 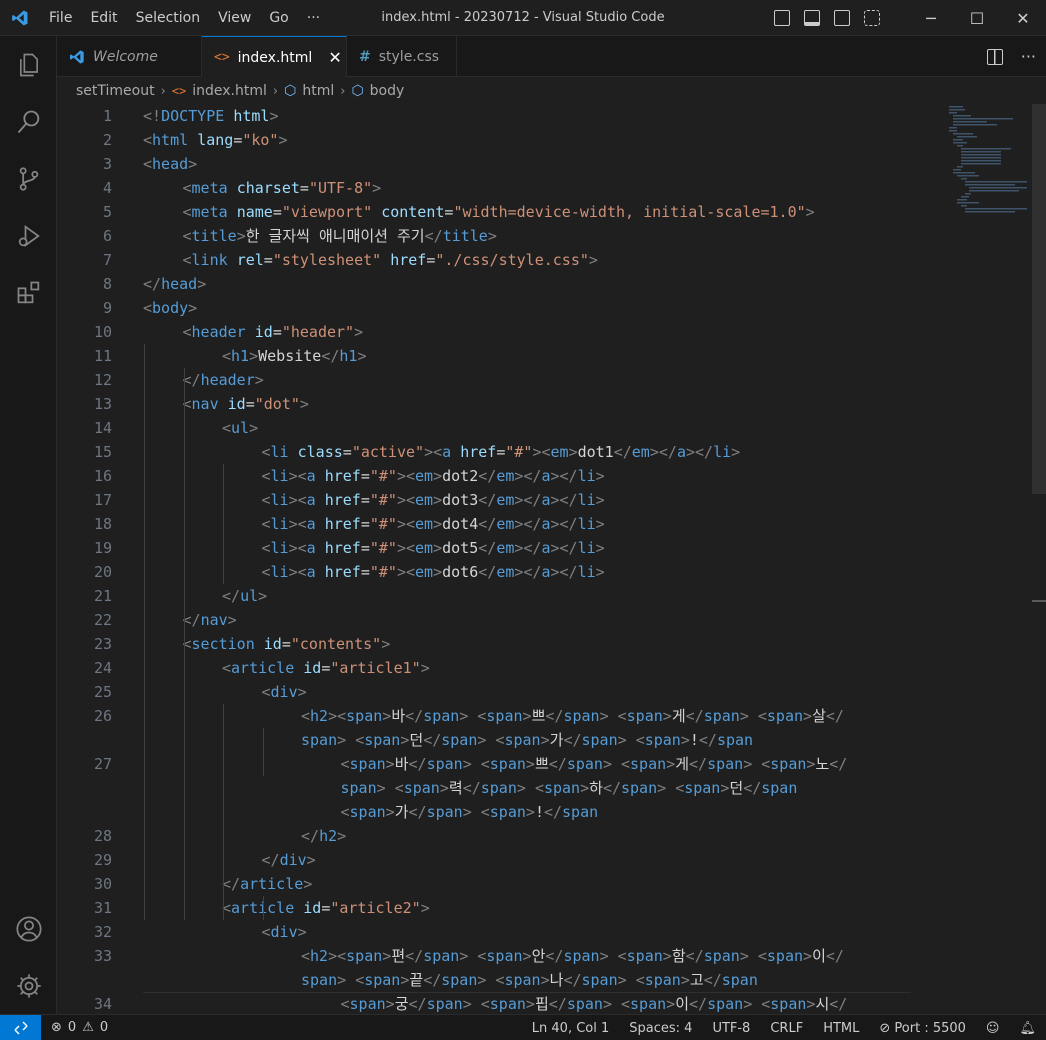 I want to click on language-mode: HTML, so click(x=841, y=1028).